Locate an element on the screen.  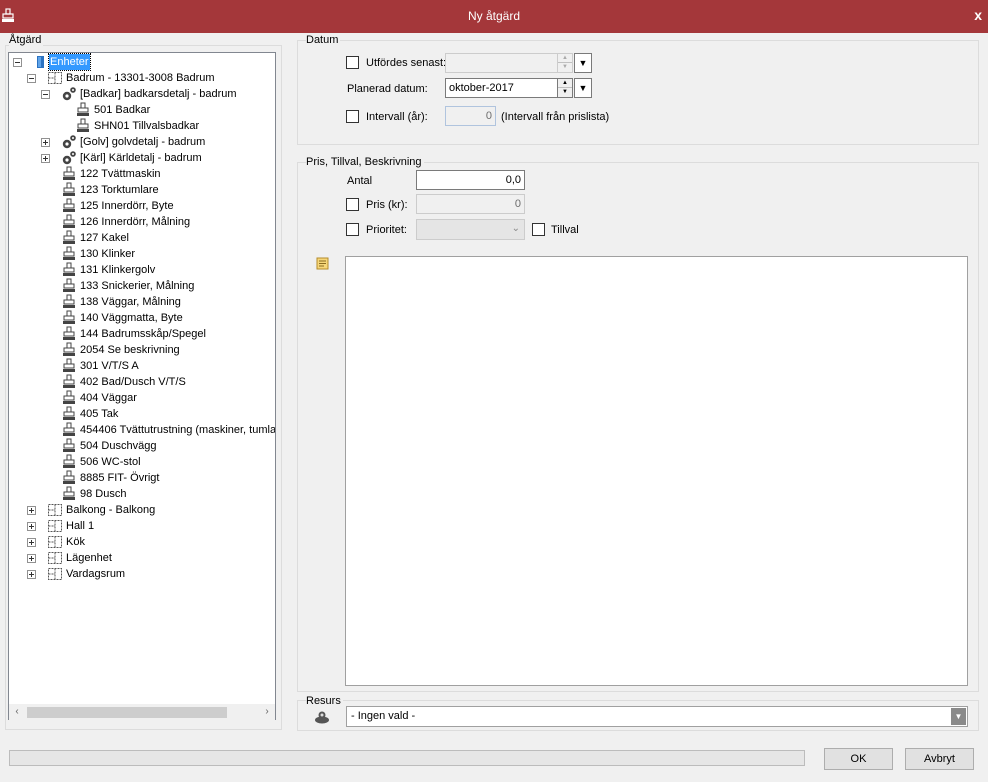
tree-node-label: 402 Bad/Dusch V/T/S is located at coordinates (133, 382).